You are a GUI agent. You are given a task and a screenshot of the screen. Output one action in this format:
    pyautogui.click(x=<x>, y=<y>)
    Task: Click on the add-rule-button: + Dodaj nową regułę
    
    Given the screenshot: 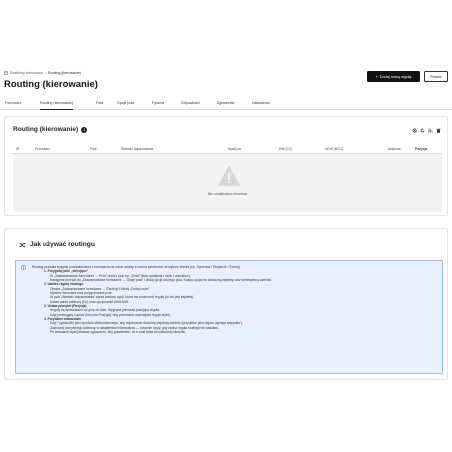 What is the action you would take?
    pyautogui.click(x=393, y=76)
    